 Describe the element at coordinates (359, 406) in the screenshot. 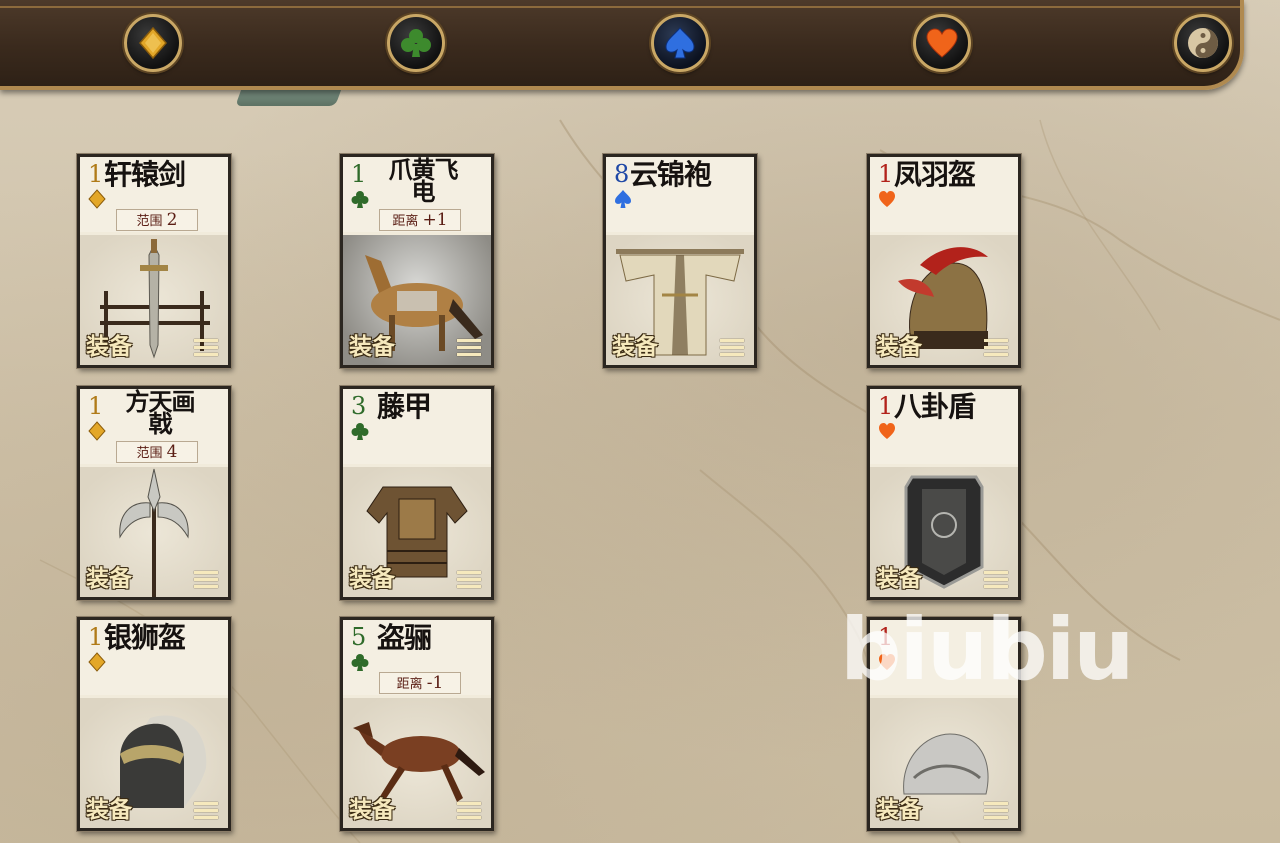

I see `card-number: 3` at that location.